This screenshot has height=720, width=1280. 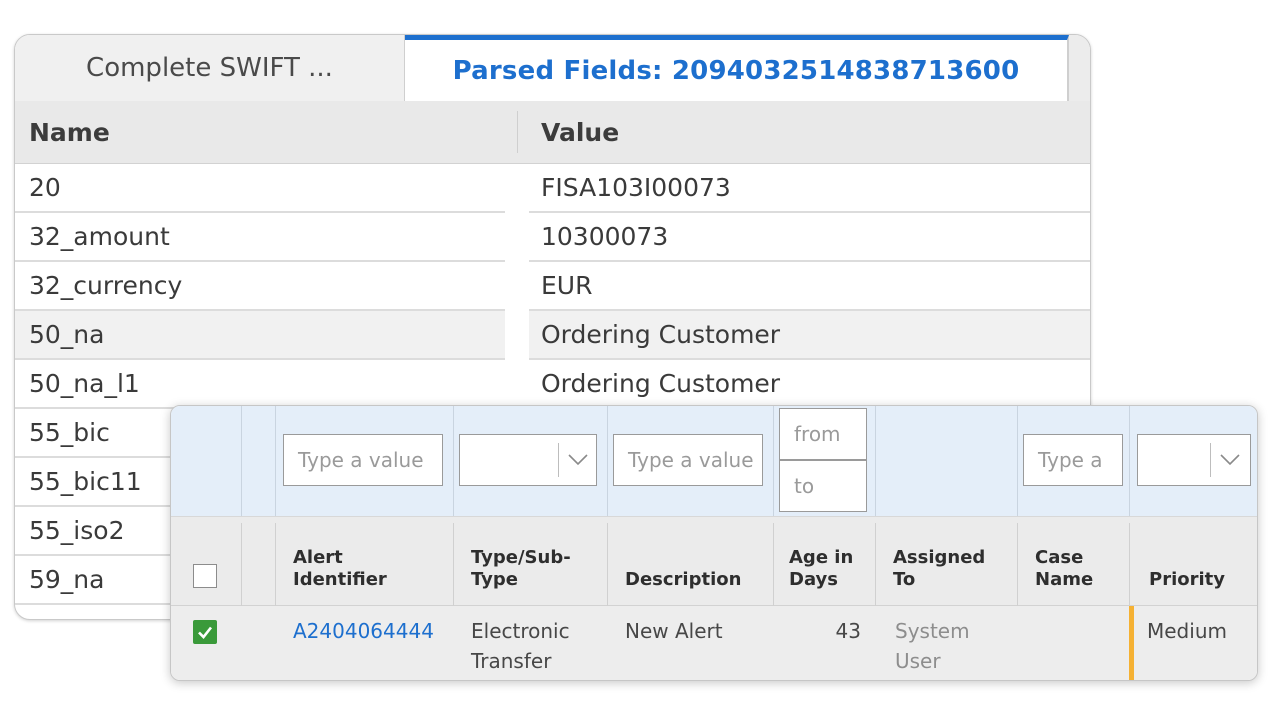 What do you see at coordinates (1131, 643) in the screenshot?
I see `priority-indicator` at bounding box center [1131, 643].